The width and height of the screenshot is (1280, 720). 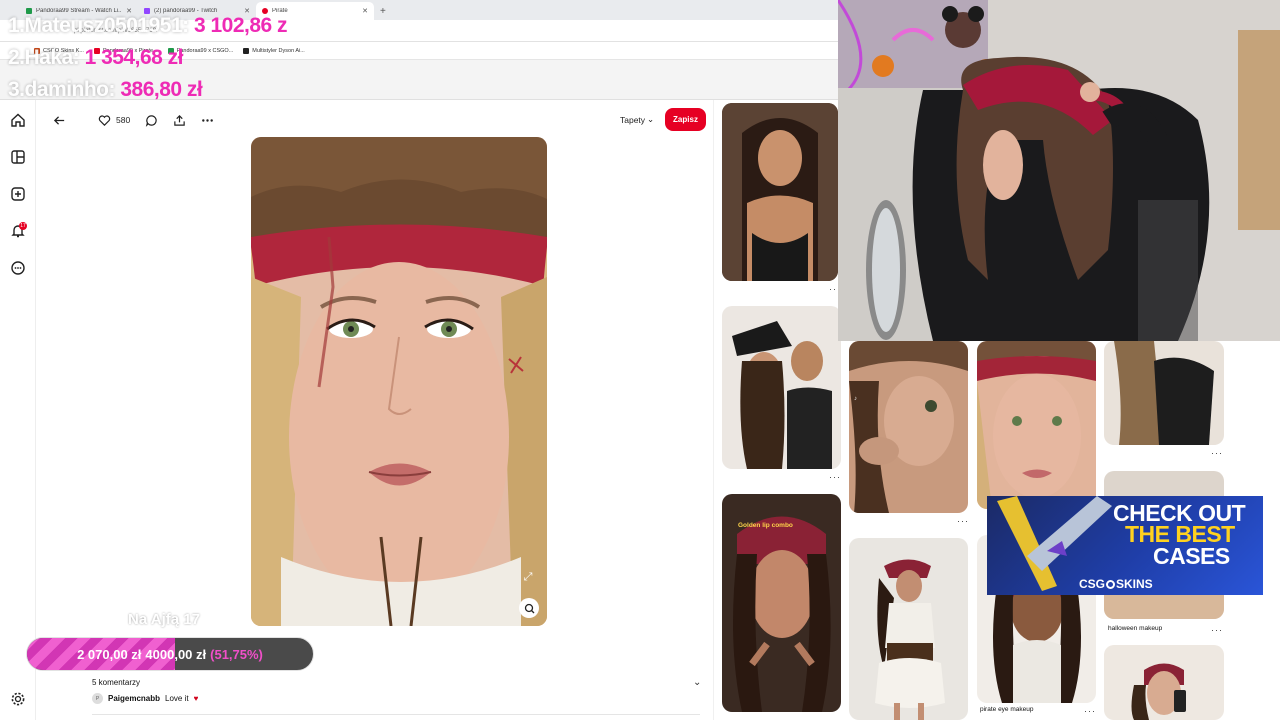 What do you see at coordinates (1092, 584) in the screenshot?
I see `logo-left-text: CSG` at bounding box center [1092, 584].